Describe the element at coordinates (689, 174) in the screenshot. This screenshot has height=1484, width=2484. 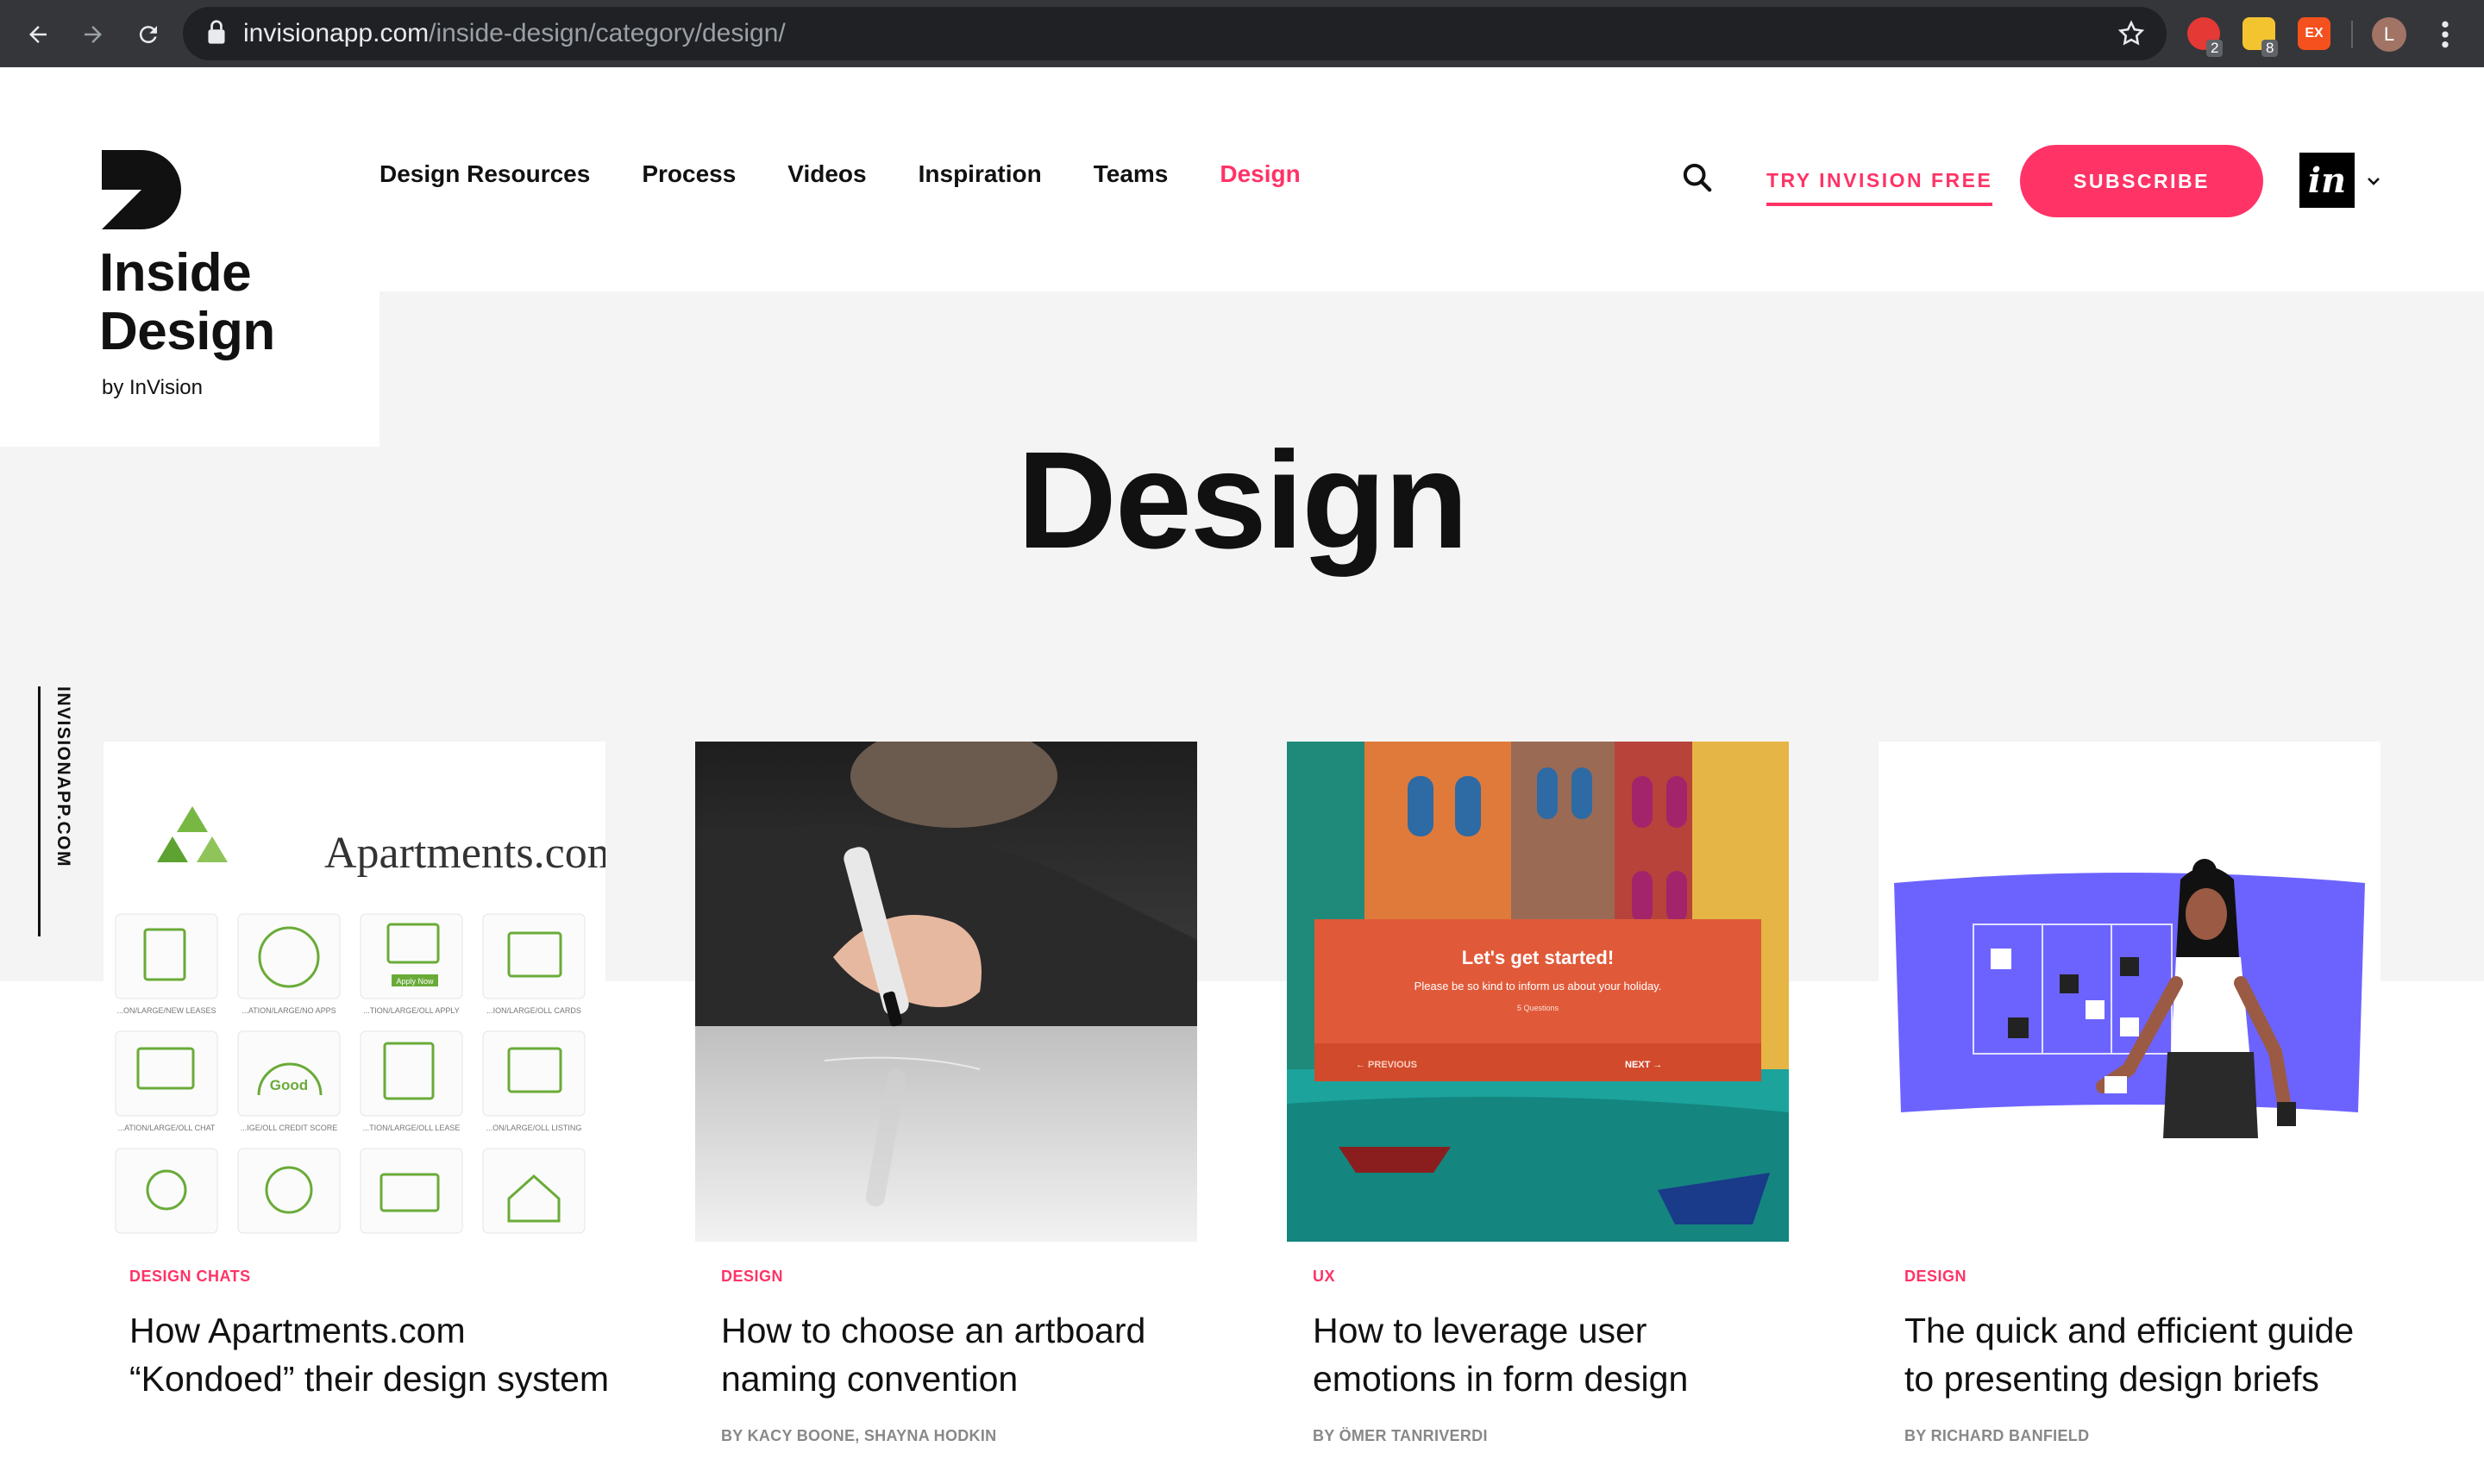
I see `nav-process: Process` at that location.